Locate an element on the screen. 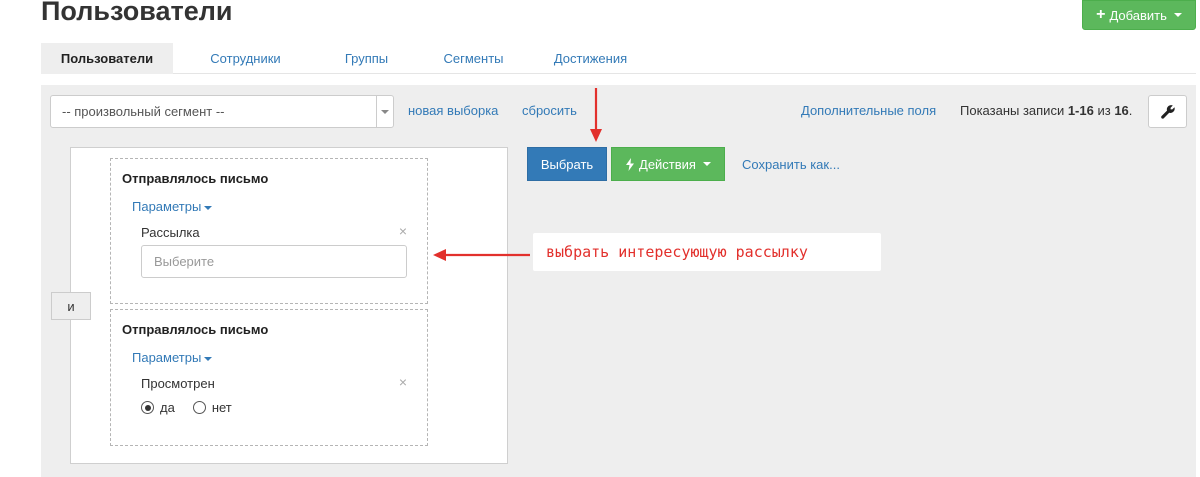 Image resolution: width=1200 pixels, height=477 pixels. viewed-radio-group: да нет is located at coordinates (192, 407).